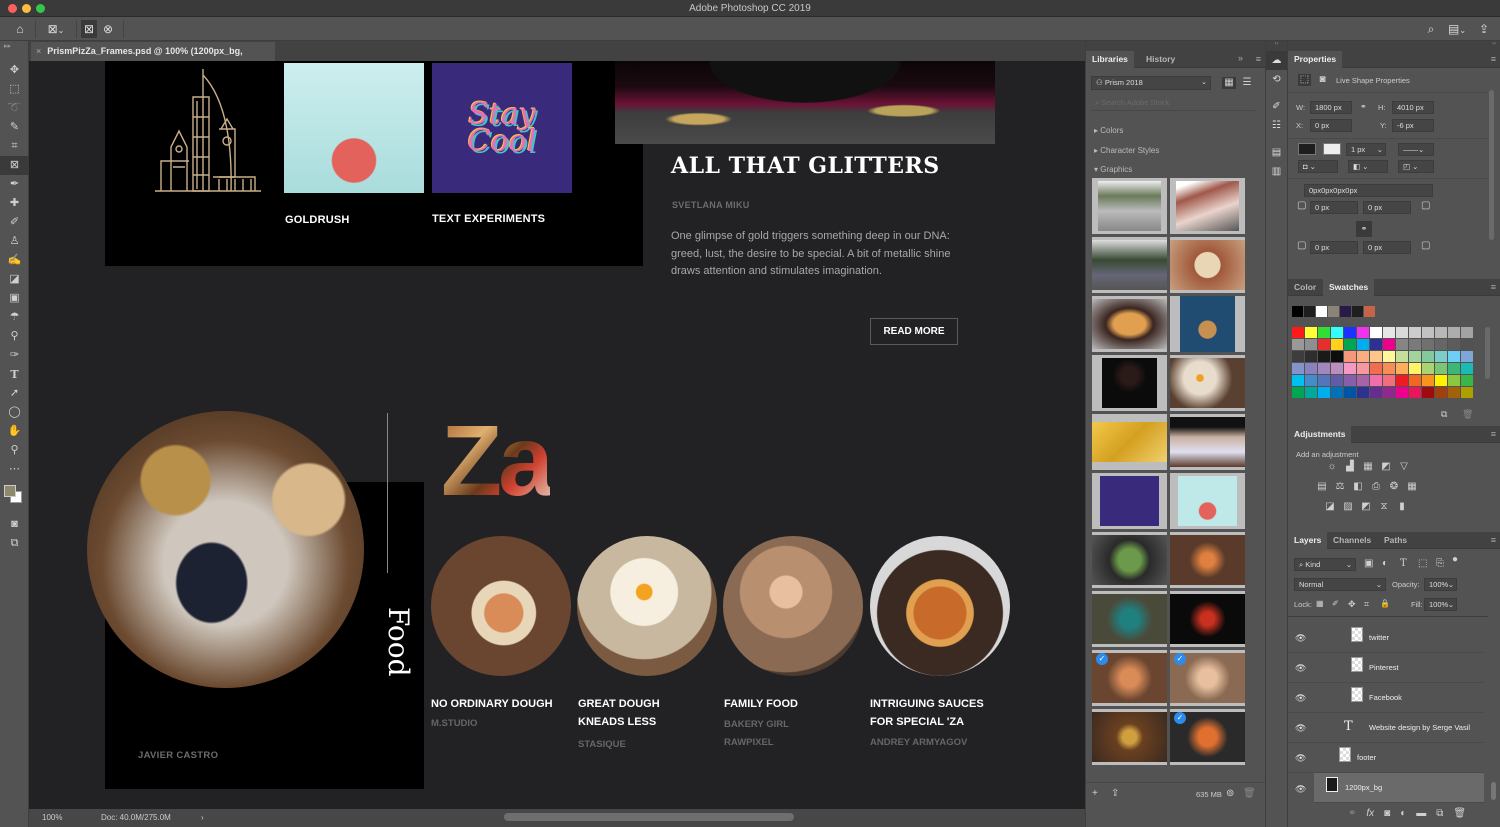 This screenshot has height=827, width=1500. Describe the element at coordinates (14, 524) in the screenshot. I see `quick-mask-icon: ◙` at that location.